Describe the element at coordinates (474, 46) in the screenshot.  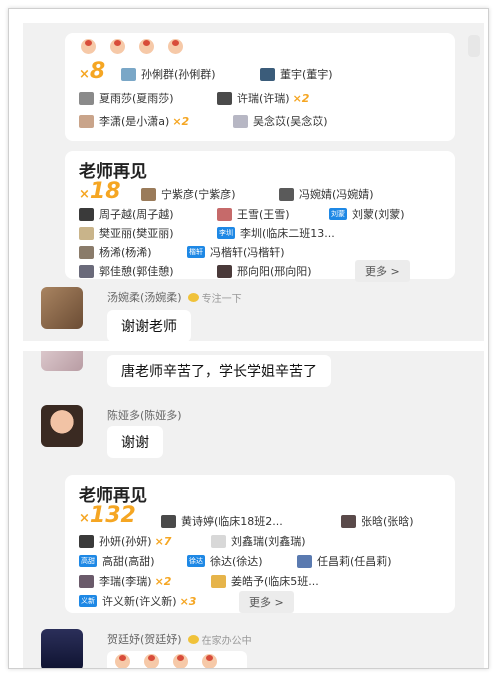
I see `scroll-indicator` at that location.